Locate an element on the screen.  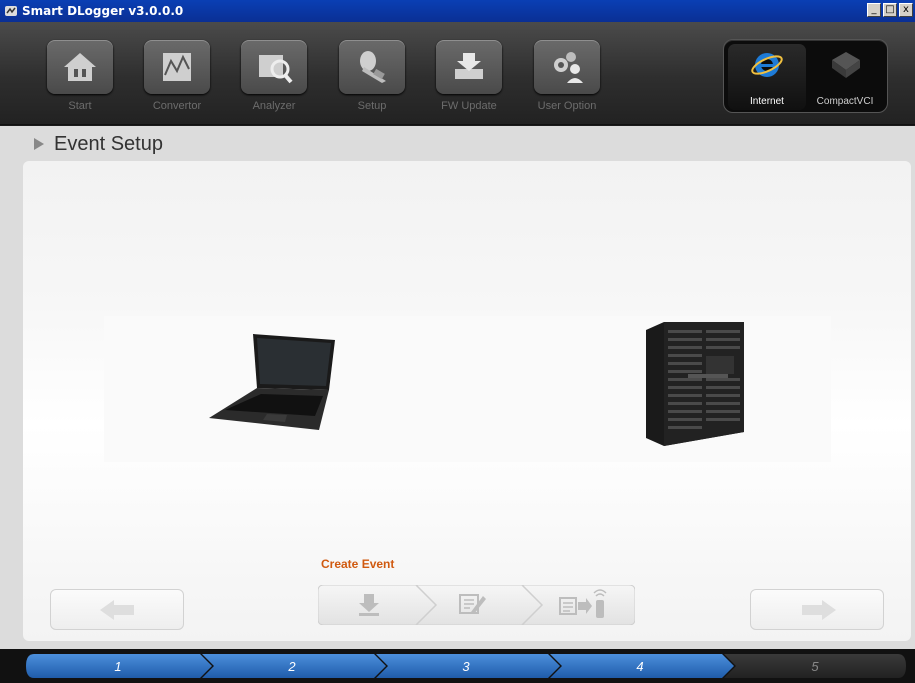
section-arrow-icon is located at coordinates (39, 144).